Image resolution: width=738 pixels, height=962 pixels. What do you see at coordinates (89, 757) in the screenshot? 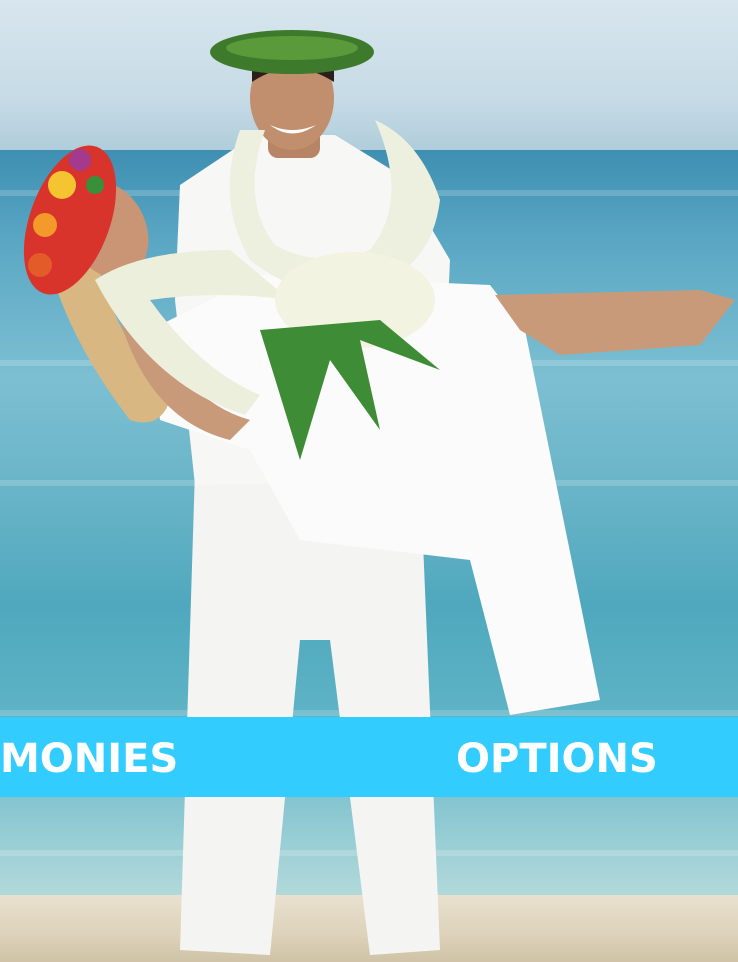
I see `menu-item-monies: MONIES` at bounding box center [89, 757].